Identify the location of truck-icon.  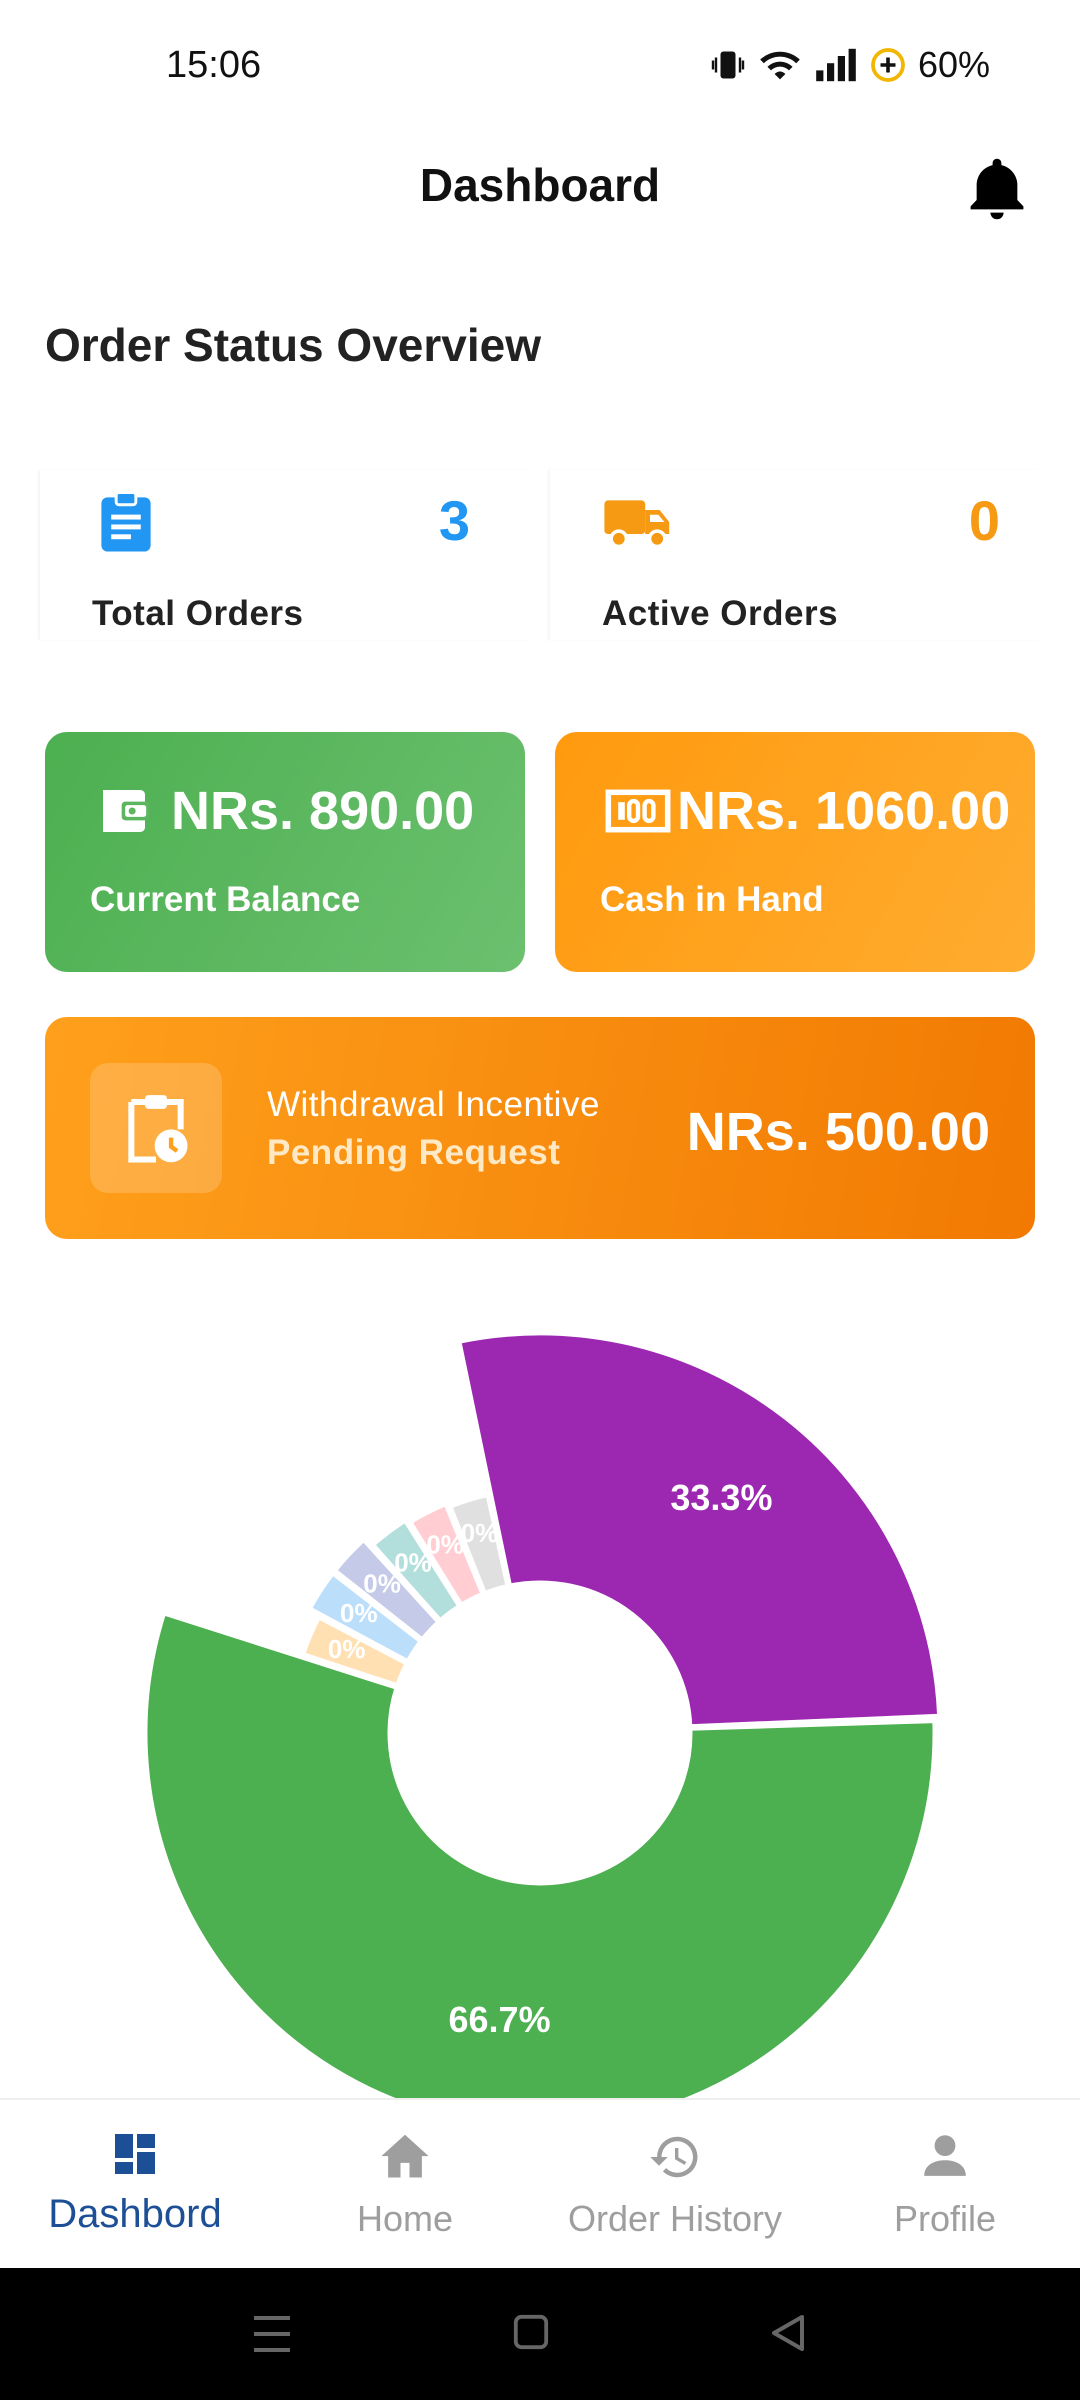
(637, 524).